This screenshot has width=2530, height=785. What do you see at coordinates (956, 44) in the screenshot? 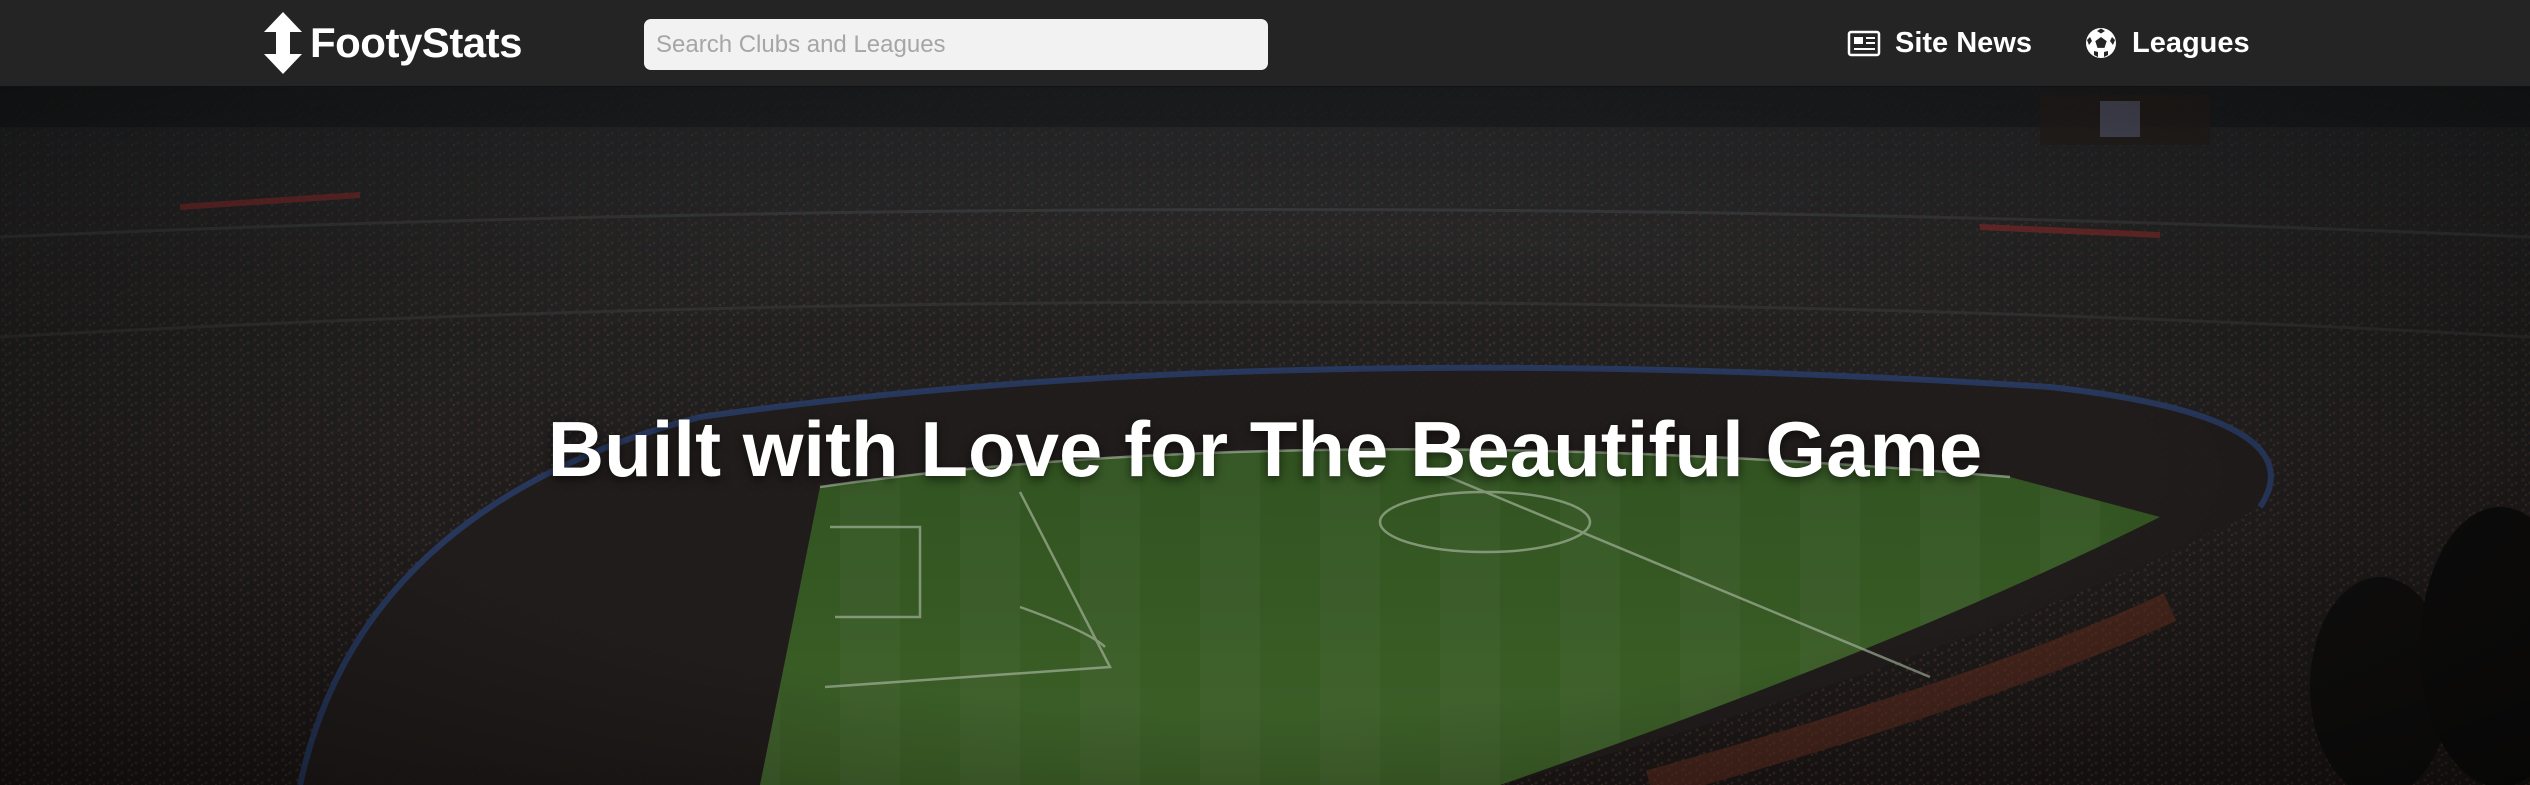
I see `search-input` at bounding box center [956, 44].